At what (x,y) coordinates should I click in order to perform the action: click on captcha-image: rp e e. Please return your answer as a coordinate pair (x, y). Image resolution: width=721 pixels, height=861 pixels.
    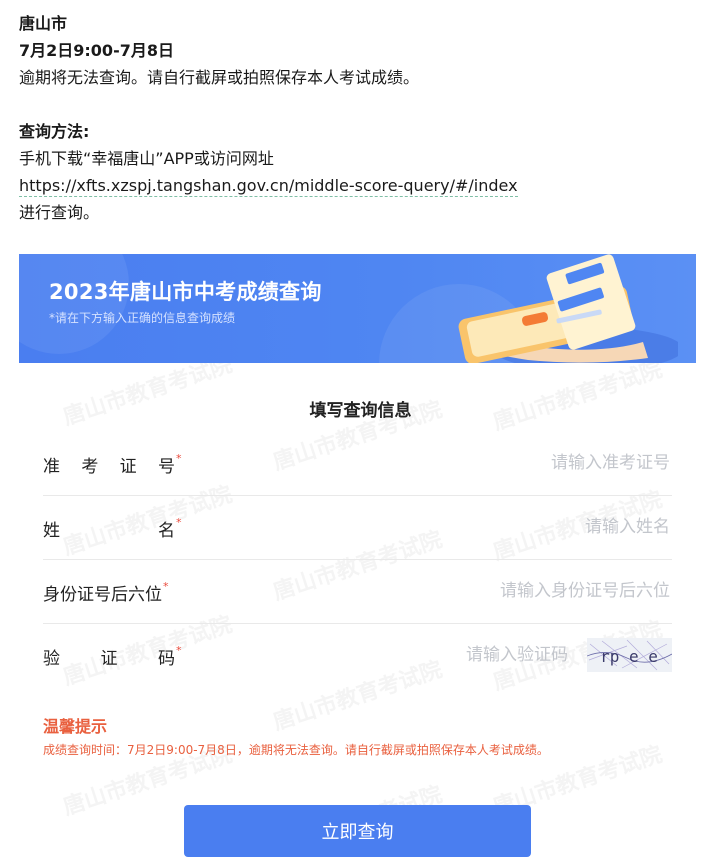
    Looking at the image, I should click on (629, 655).